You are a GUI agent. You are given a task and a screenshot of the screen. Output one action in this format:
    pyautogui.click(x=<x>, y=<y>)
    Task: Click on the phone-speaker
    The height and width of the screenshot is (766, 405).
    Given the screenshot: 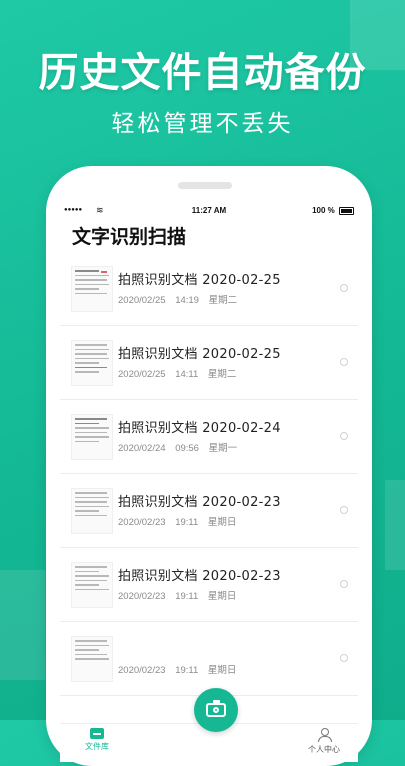 What is the action you would take?
    pyautogui.click(x=205, y=185)
    